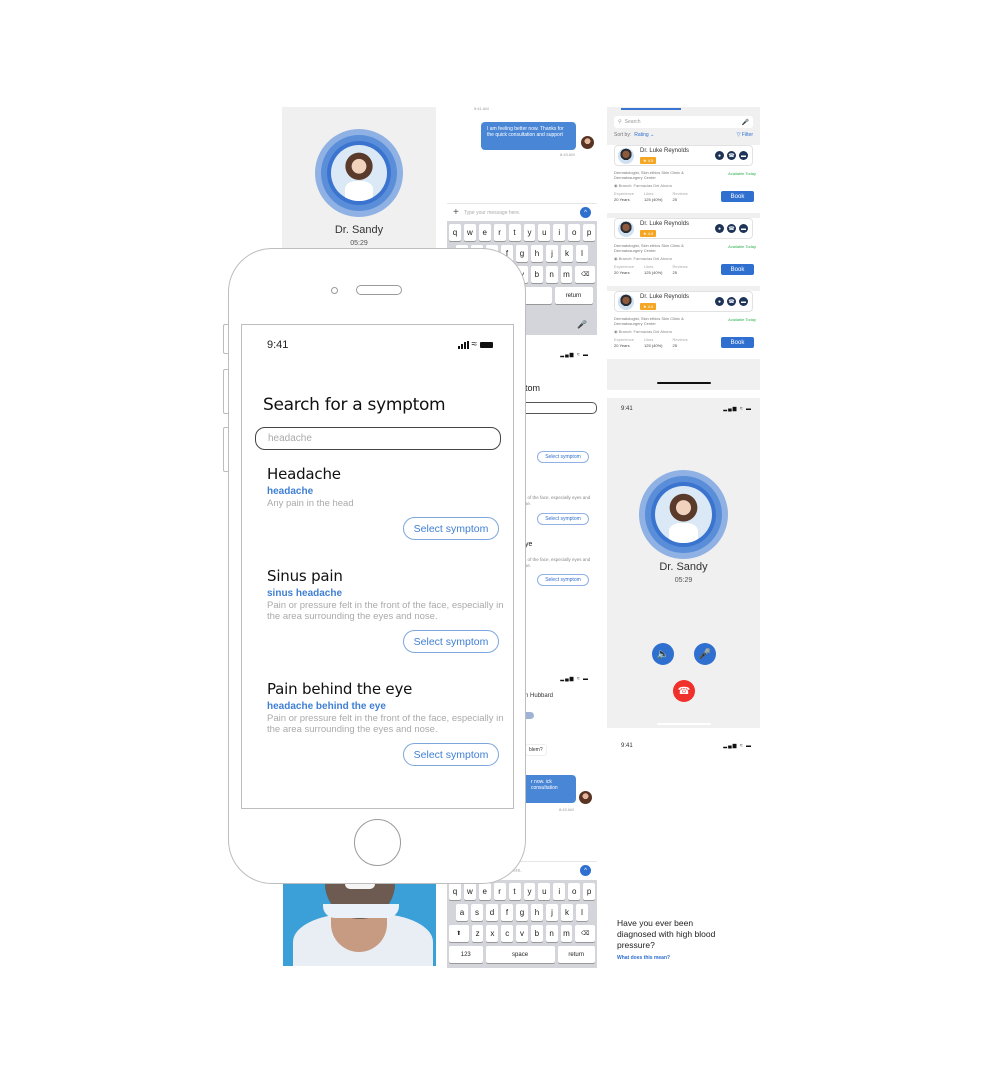 Image resolution: width=1000 pixels, height=1074 pixels. Describe the element at coordinates (643, 958) in the screenshot. I see `what-does-this-mean-link: What does this mean?` at that location.